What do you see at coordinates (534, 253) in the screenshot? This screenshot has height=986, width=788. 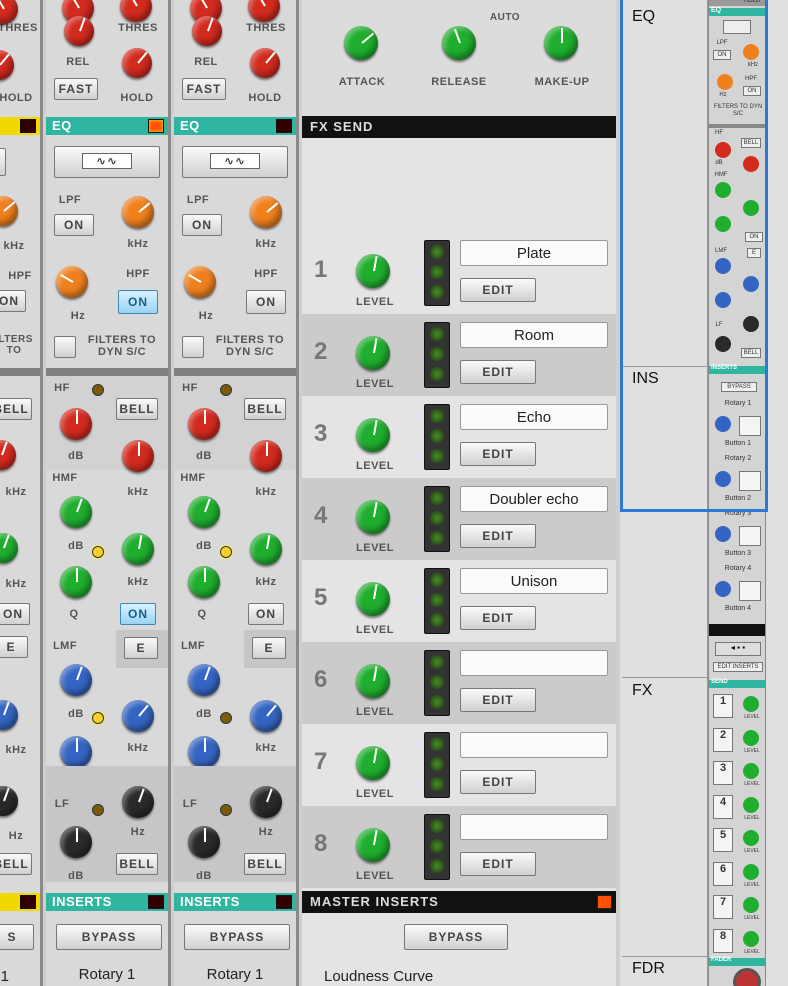 I see `send-device-name: Plate` at bounding box center [534, 253].